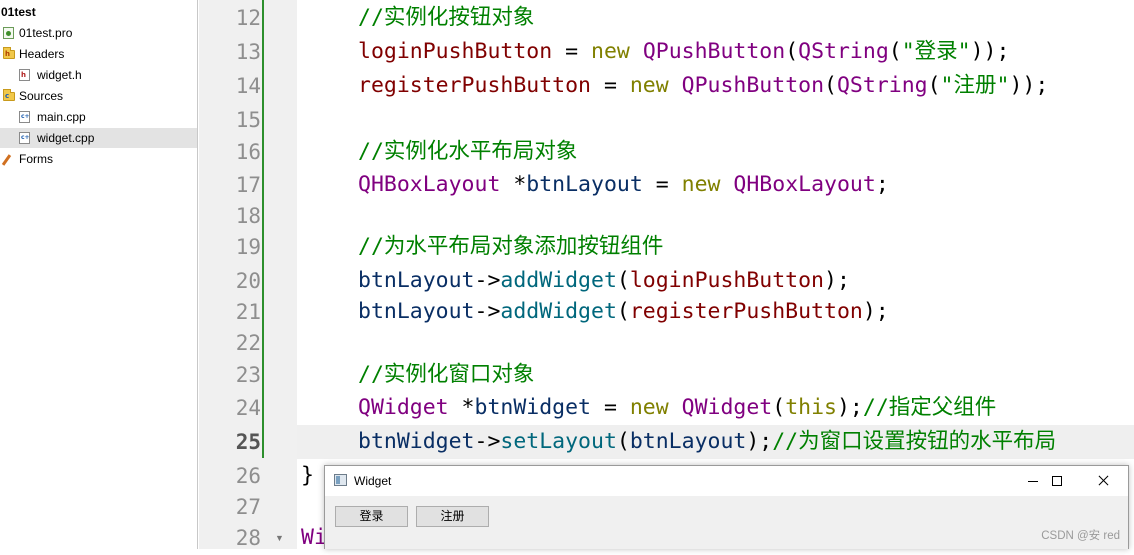 Image resolution: width=1134 pixels, height=555 pixels. I want to click on line-number: 22, so click(248, 343).